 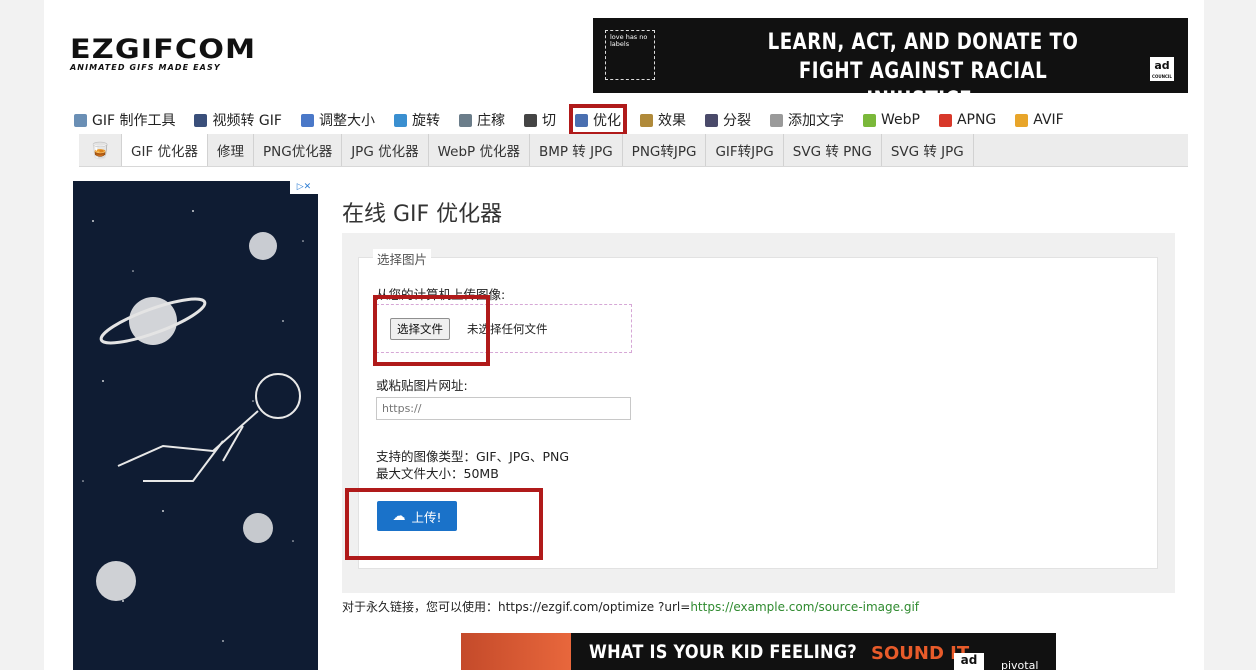 I want to click on highlight-upload-button, so click(x=444, y=524).